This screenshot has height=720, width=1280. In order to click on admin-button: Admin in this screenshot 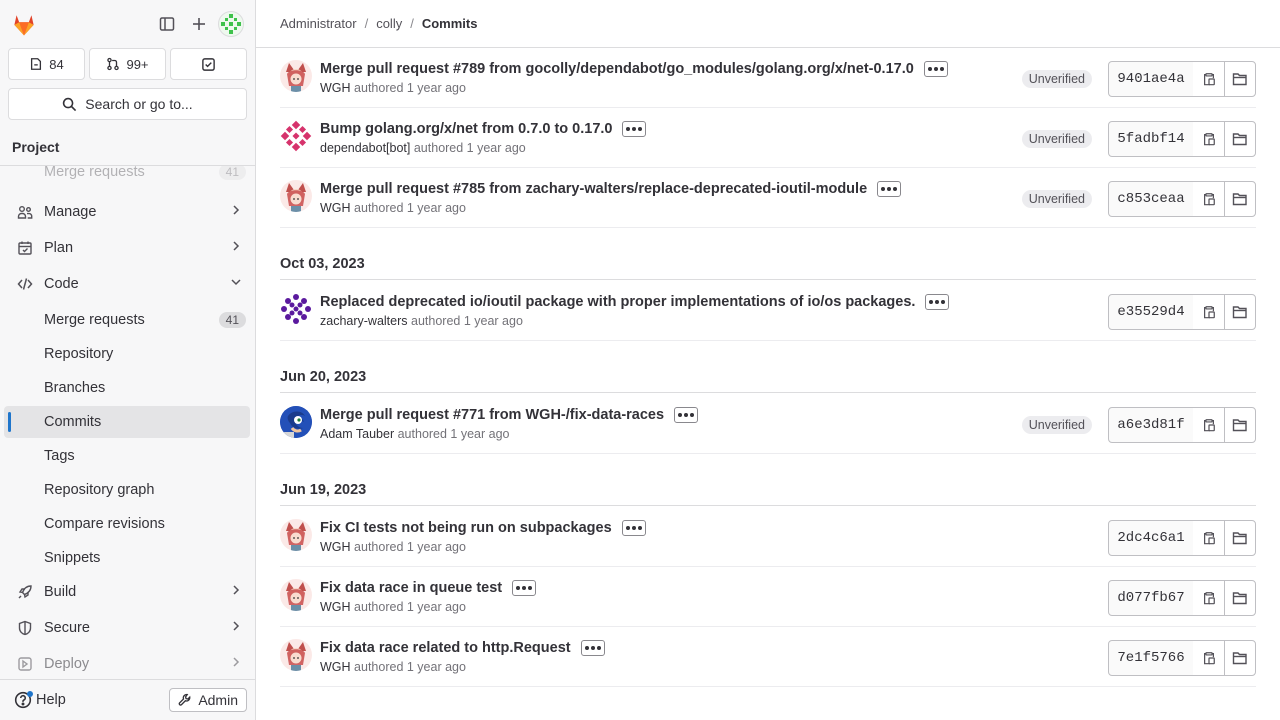, I will do `click(208, 700)`.